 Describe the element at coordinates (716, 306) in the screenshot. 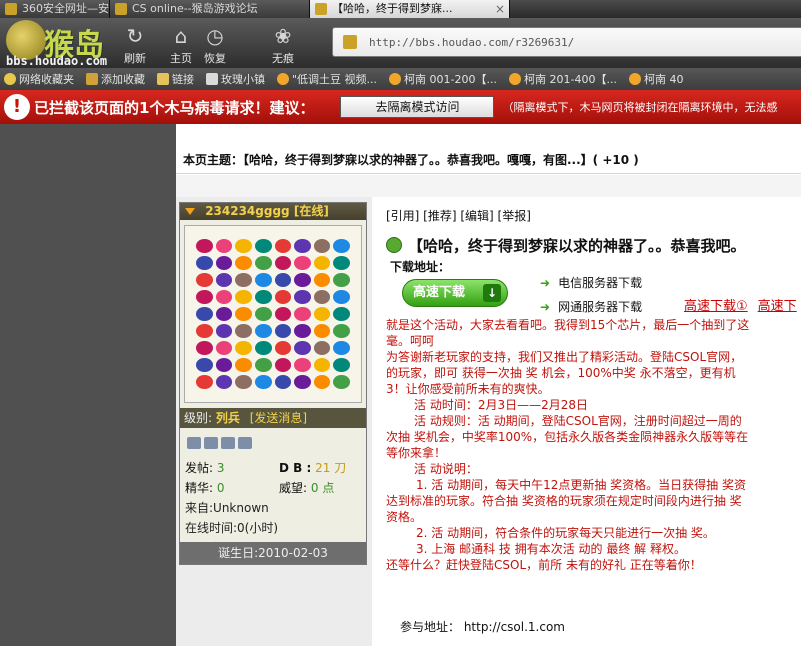

I see `high-speed-link-1: 高速下载①` at that location.